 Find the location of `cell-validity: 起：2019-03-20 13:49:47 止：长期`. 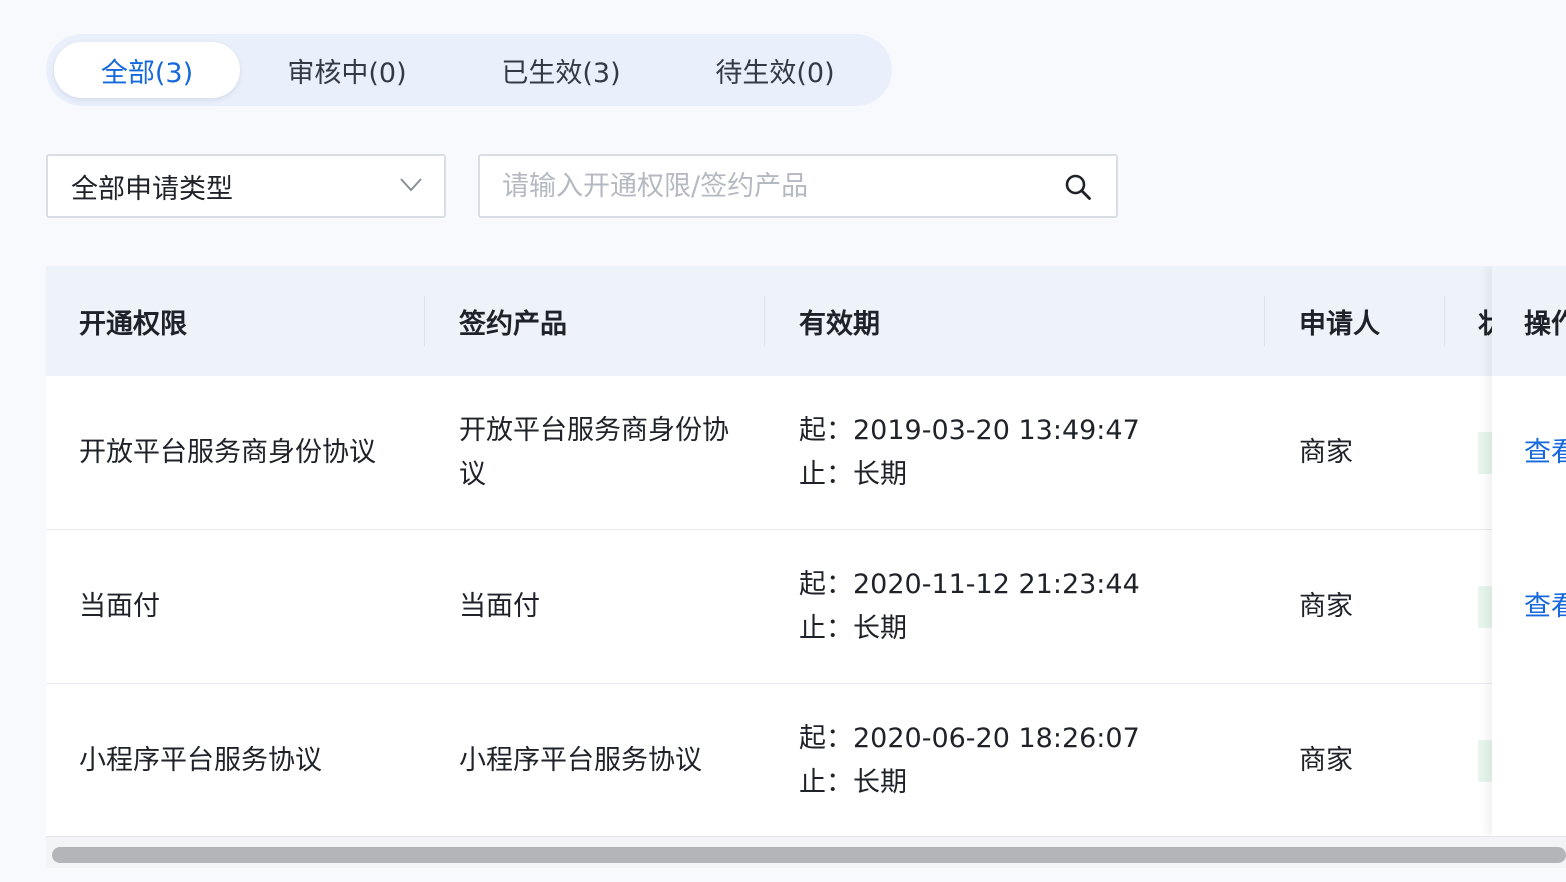

cell-validity: 起：2019-03-20 13:49:47 止：长期 is located at coordinates (1009, 453).